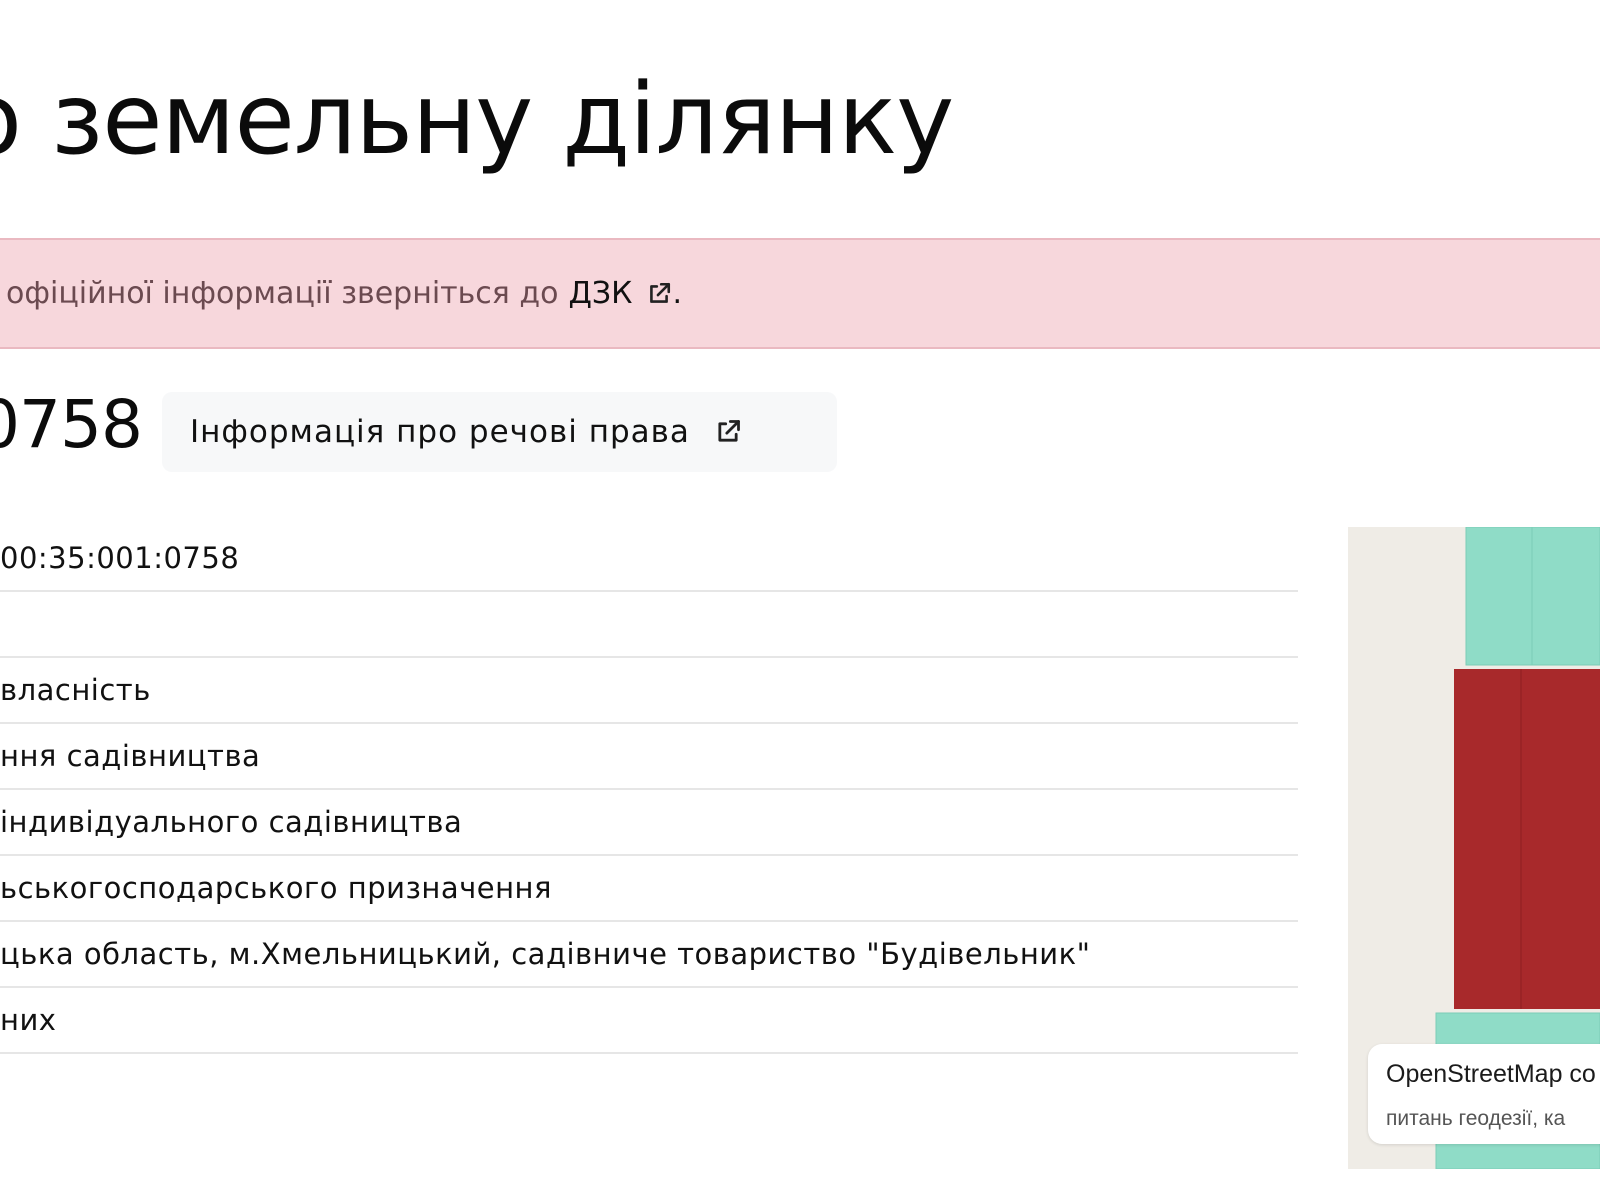  What do you see at coordinates (1527, 839) in the screenshot?
I see `selected-parcel` at bounding box center [1527, 839].